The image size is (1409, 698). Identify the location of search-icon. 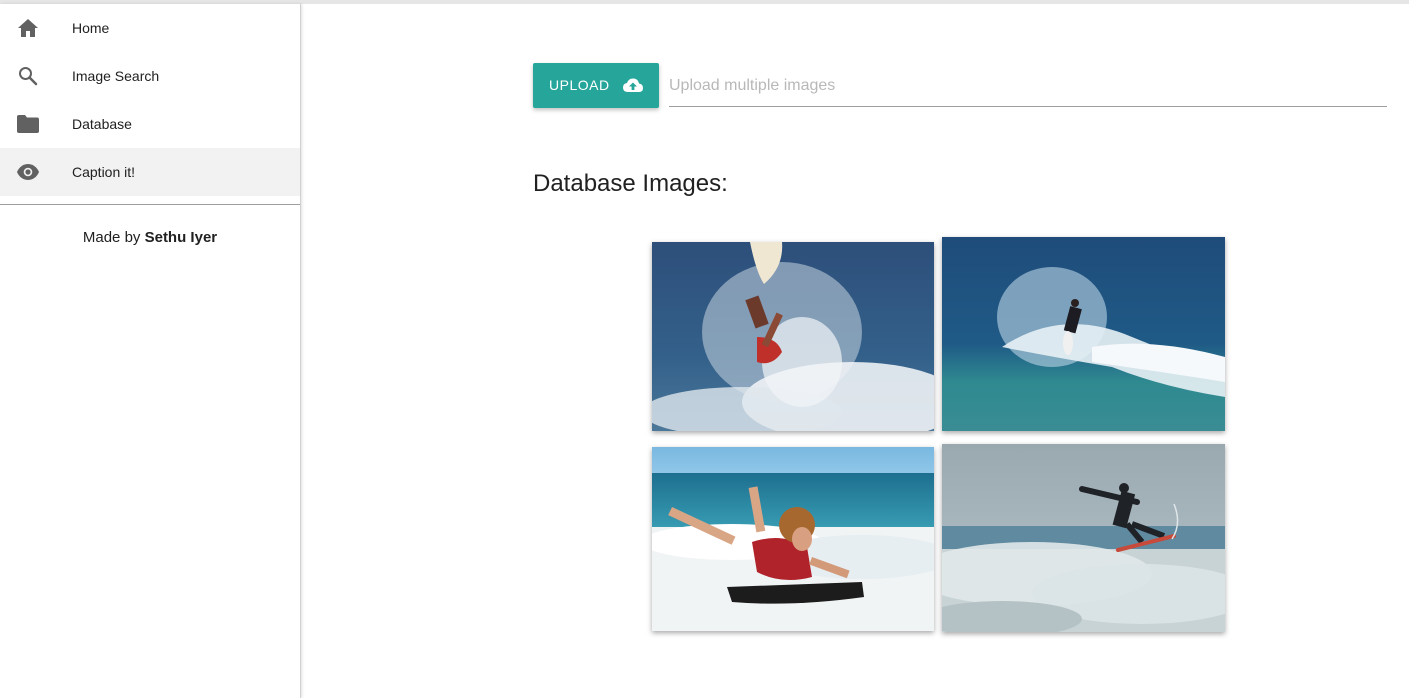
(28, 76).